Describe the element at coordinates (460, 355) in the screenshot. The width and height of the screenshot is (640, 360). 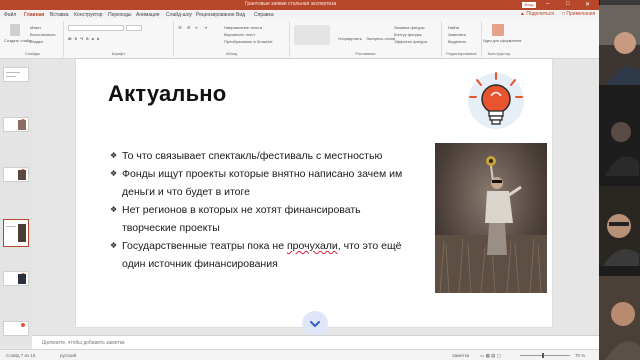
I see `notes-toggle-button: Заметки` at that location.